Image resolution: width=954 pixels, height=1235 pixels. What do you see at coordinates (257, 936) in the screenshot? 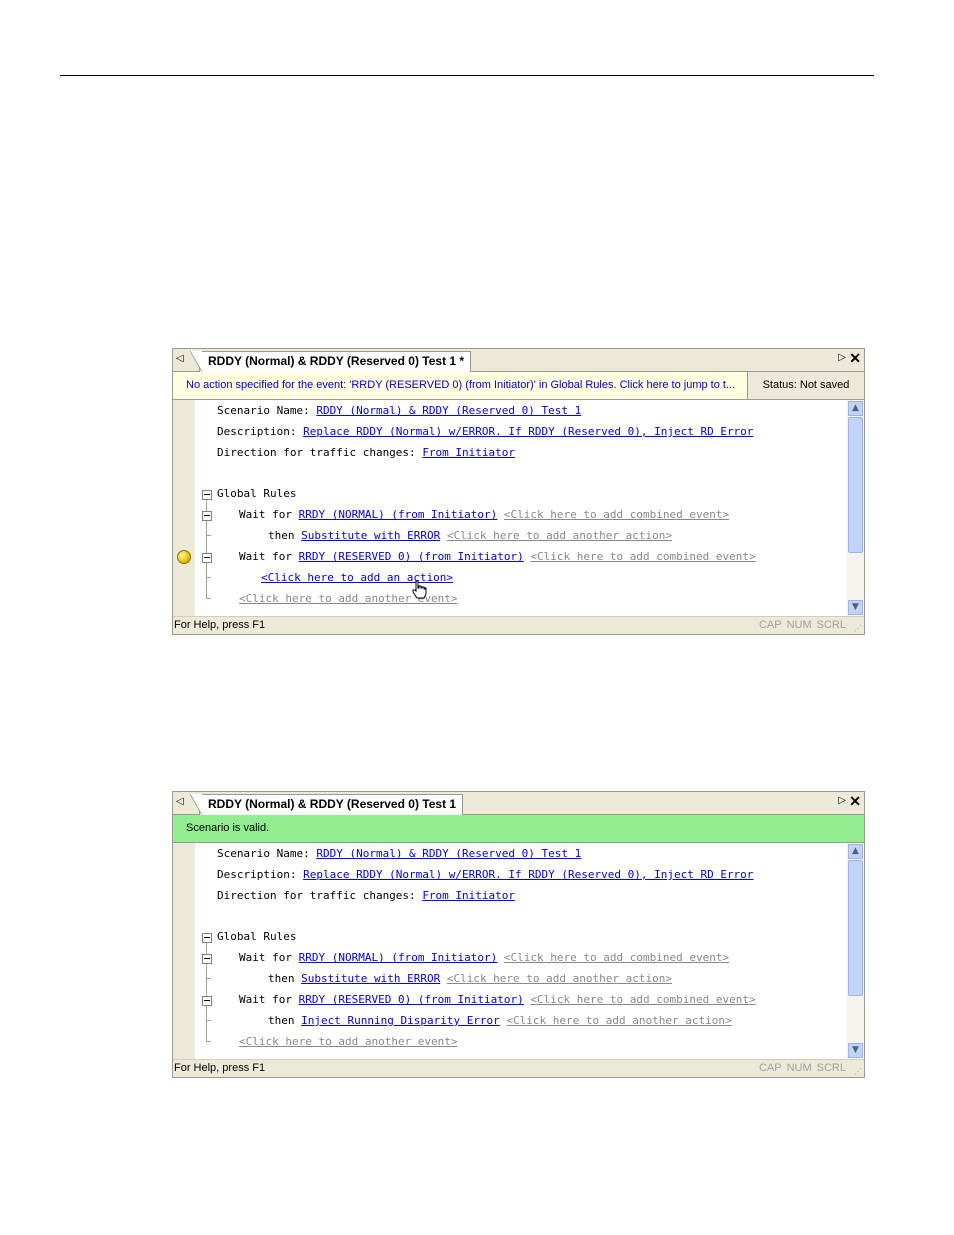
I see `global-rules-heading: Global Rules` at bounding box center [257, 936].